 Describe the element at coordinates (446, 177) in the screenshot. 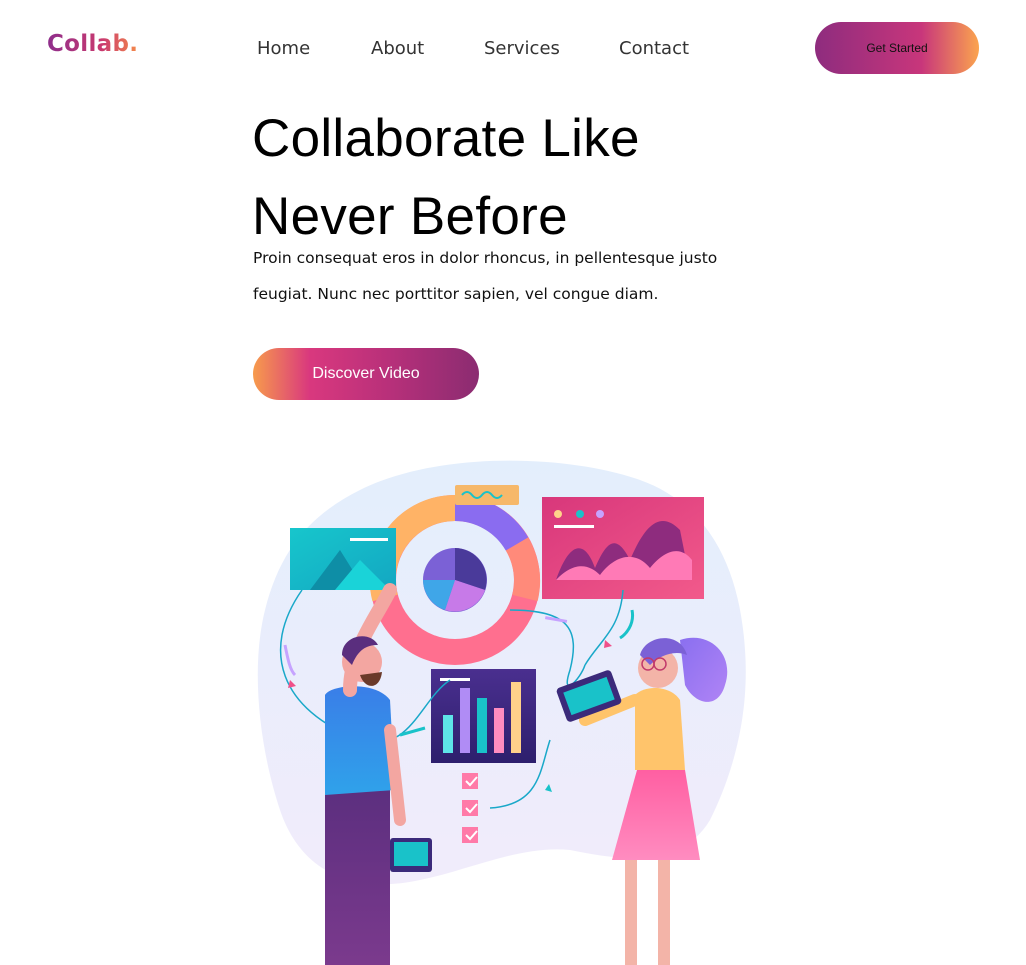

I see `hero-title: Collaborate Like Never Before` at that location.